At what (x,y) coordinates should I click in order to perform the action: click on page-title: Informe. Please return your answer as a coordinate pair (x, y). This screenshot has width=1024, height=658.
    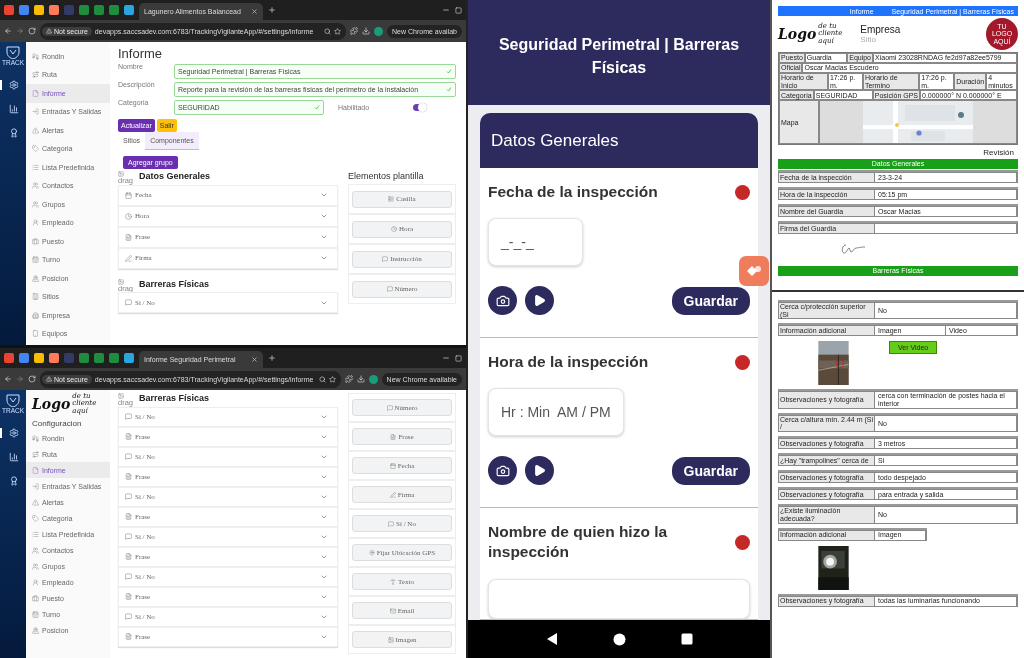
    Looking at the image, I should click on (141, 53).